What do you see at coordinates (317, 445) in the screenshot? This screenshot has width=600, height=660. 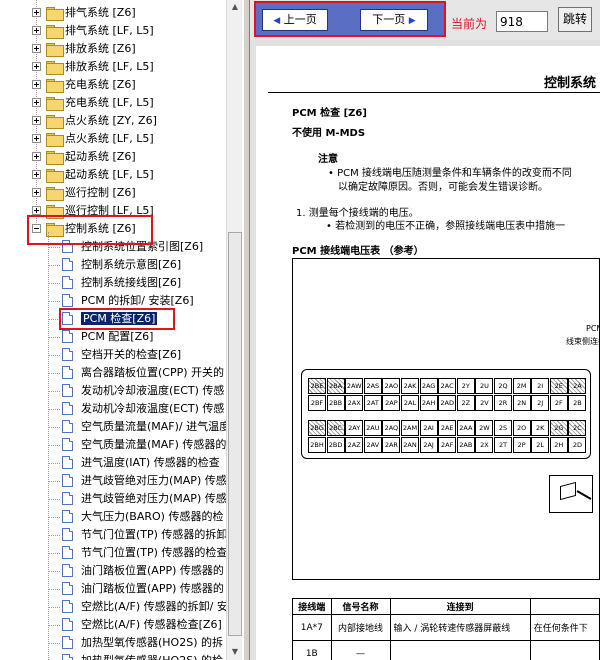 I see `connector-pin: 2BH` at bounding box center [317, 445].